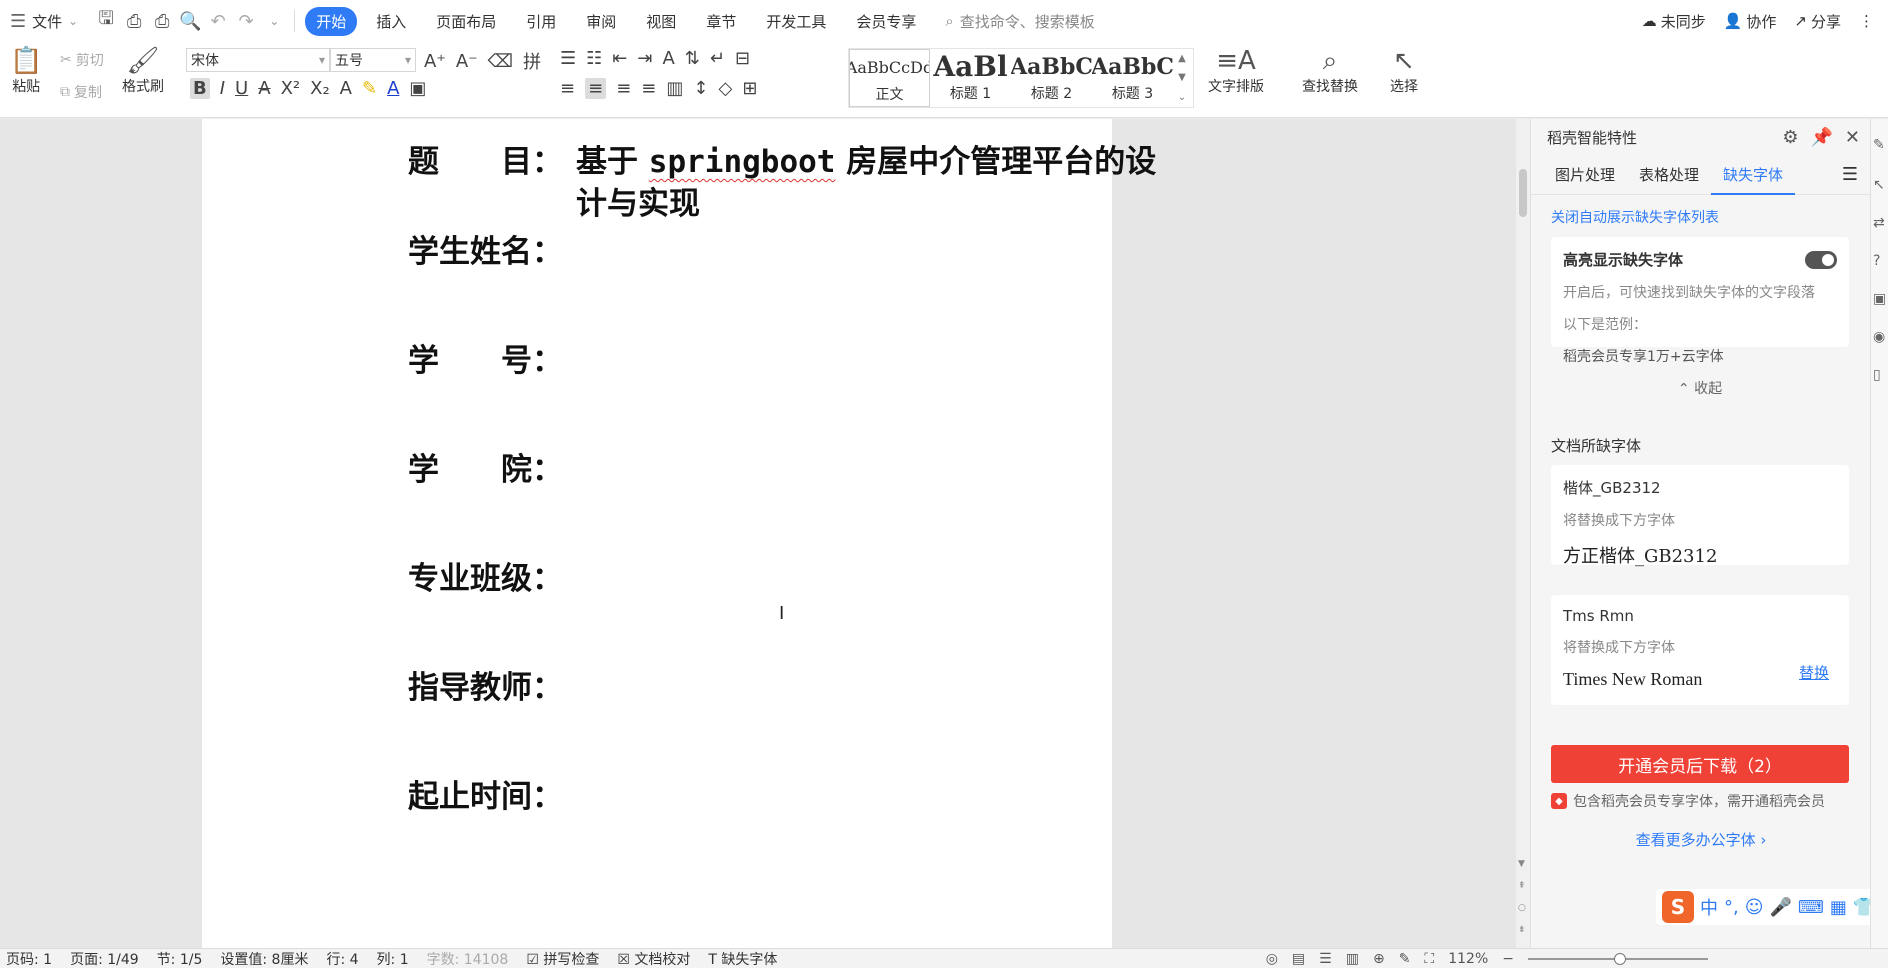 The image size is (1888, 968). Describe the element at coordinates (1790, 137) in the screenshot. I see `settings-gear-icon: ⚙` at that location.